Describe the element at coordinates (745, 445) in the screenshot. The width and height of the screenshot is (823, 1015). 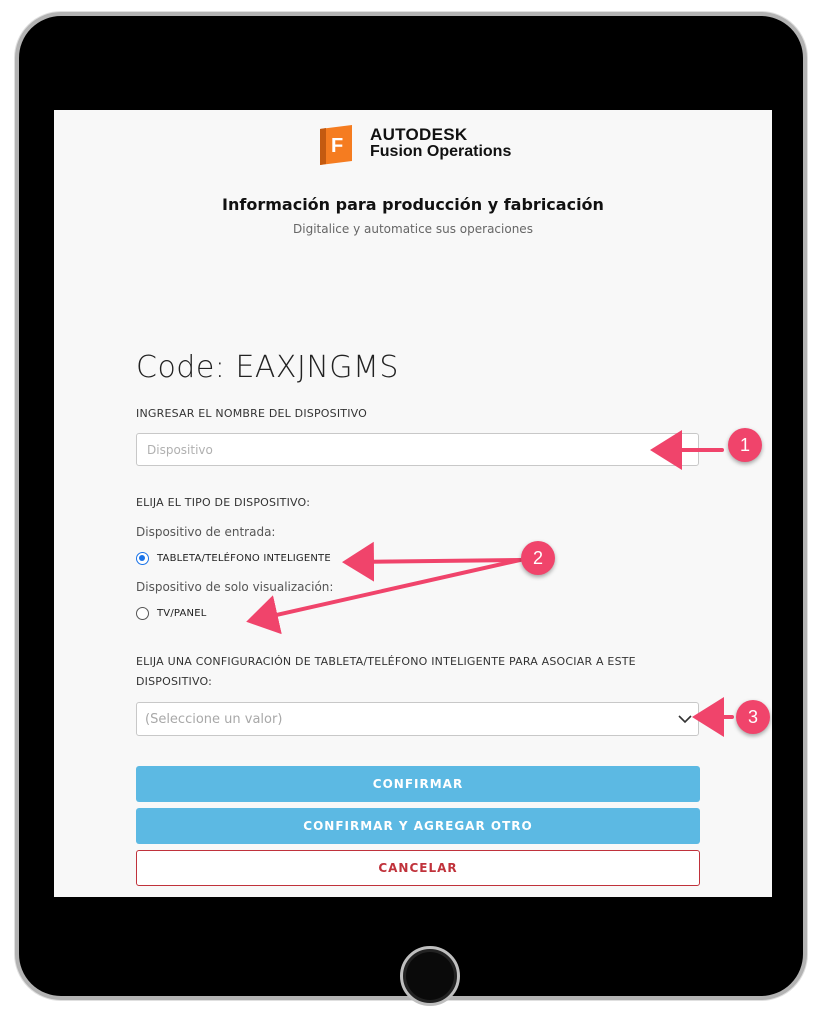
I see `annotation-badge-1: 1` at that location.